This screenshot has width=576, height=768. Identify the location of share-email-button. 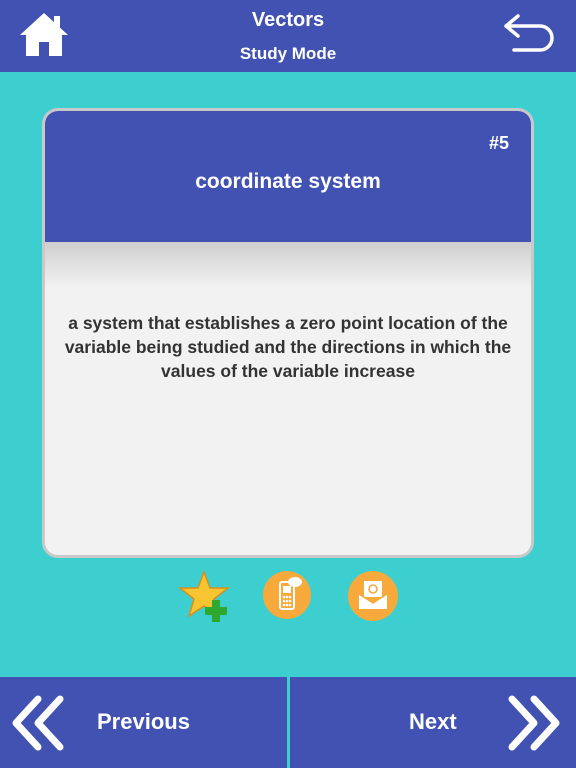
(372, 595).